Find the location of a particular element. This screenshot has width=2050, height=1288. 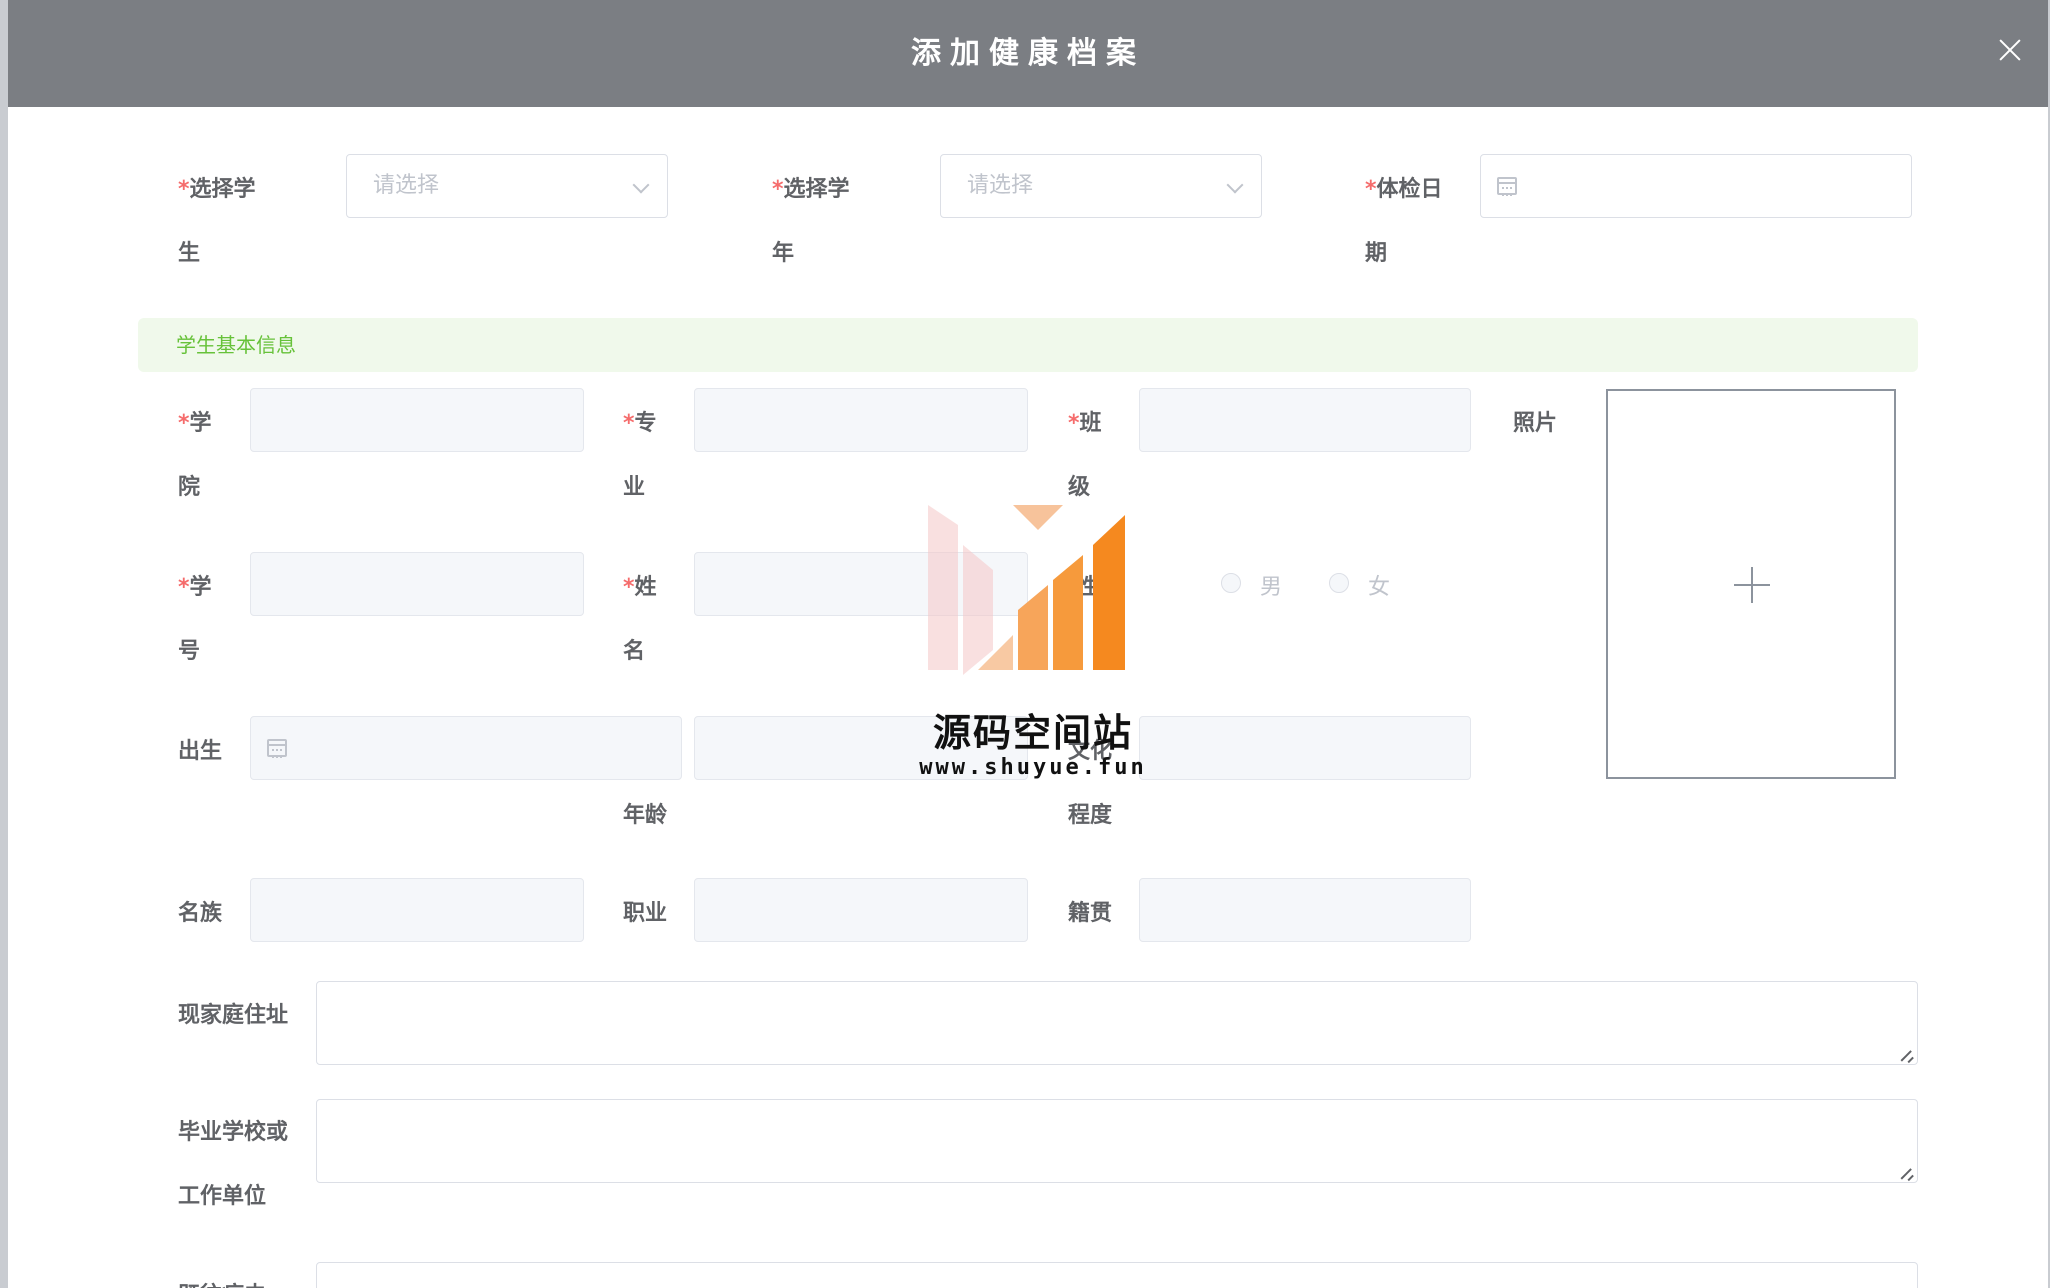

plus-icon is located at coordinates (1752, 585).